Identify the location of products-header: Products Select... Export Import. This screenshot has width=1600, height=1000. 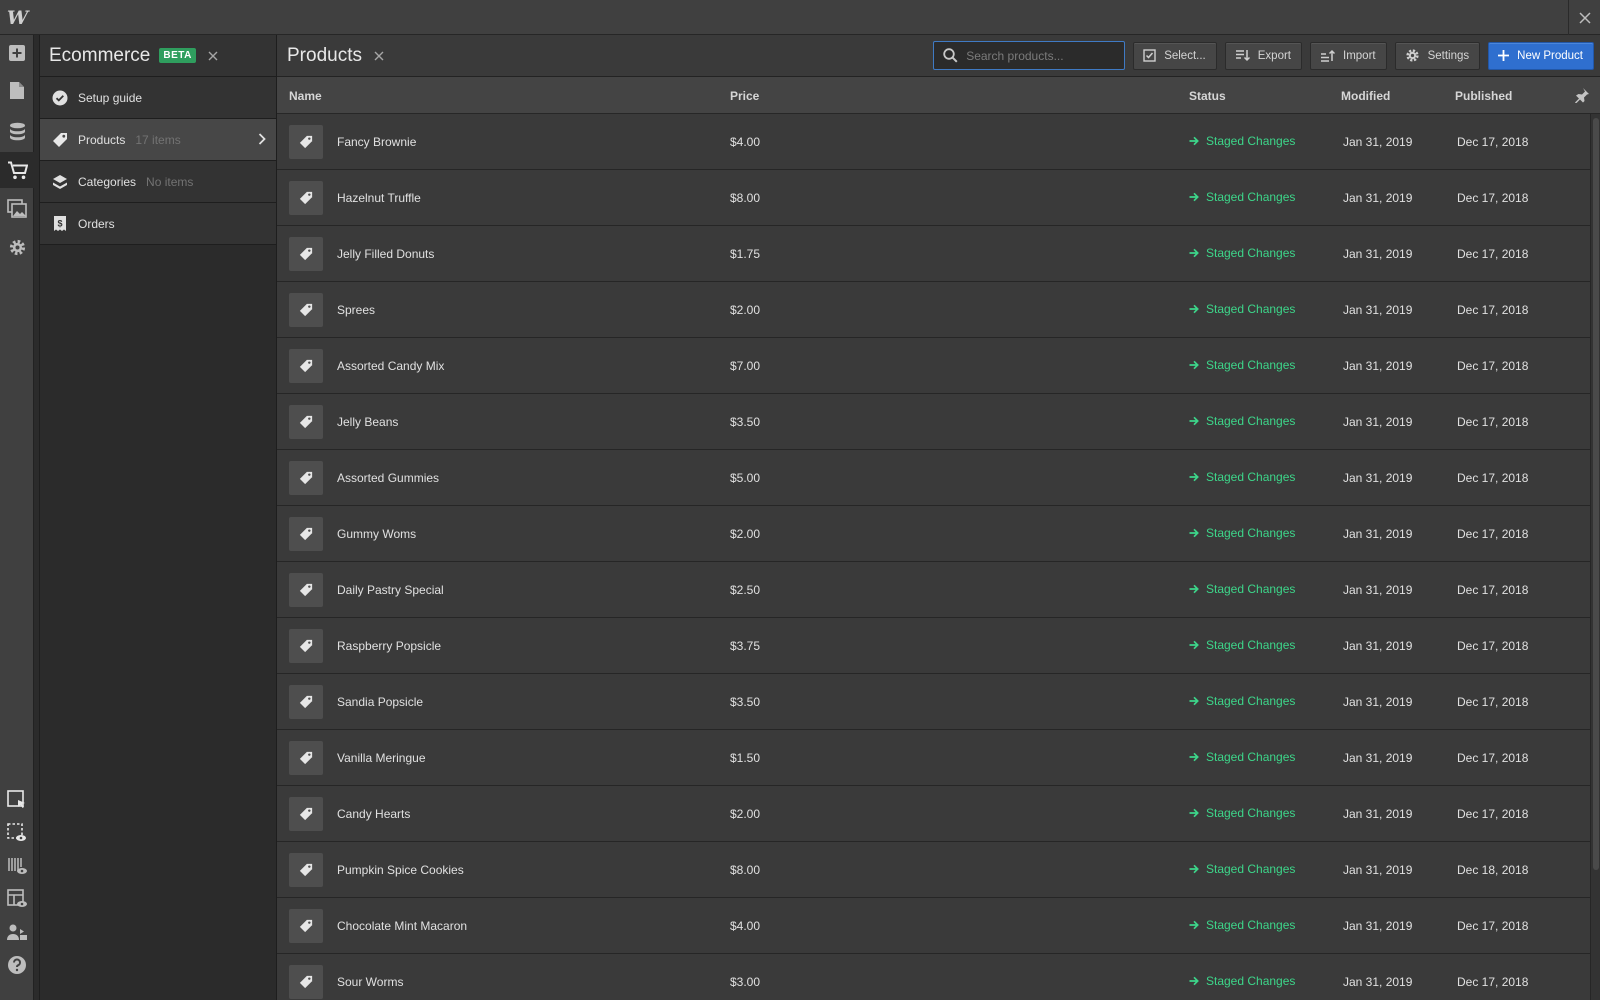
(938, 56).